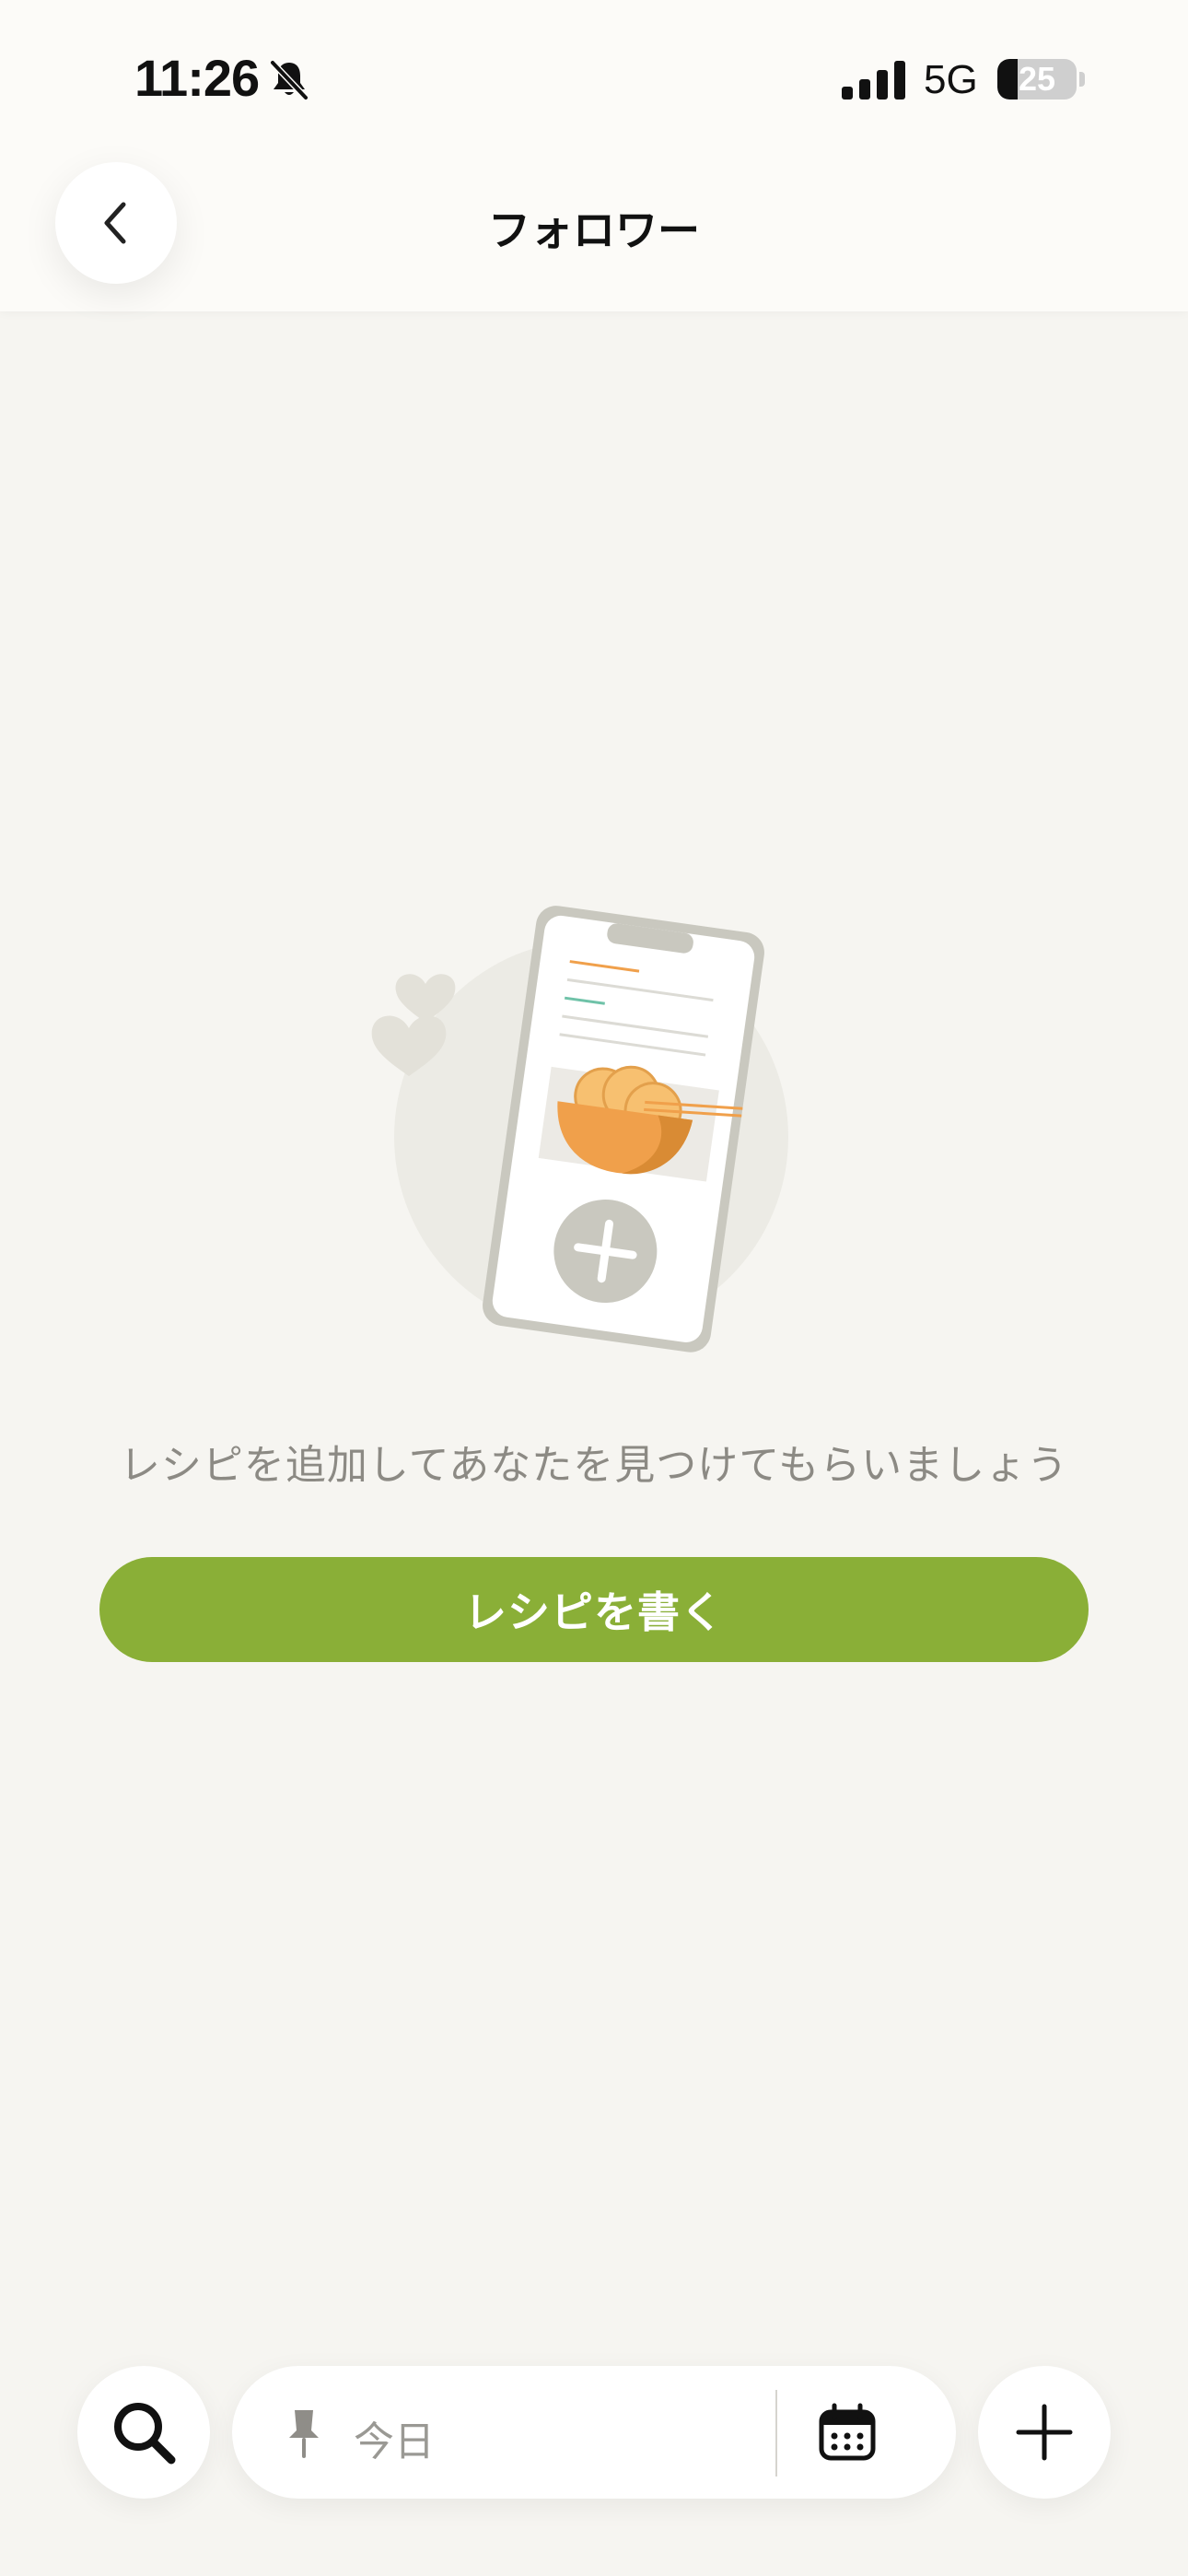 The image size is (1188, 2576). Describe the element at coordinates (951, 79) in the screenshot. I see `network-label: 5G` at that location.